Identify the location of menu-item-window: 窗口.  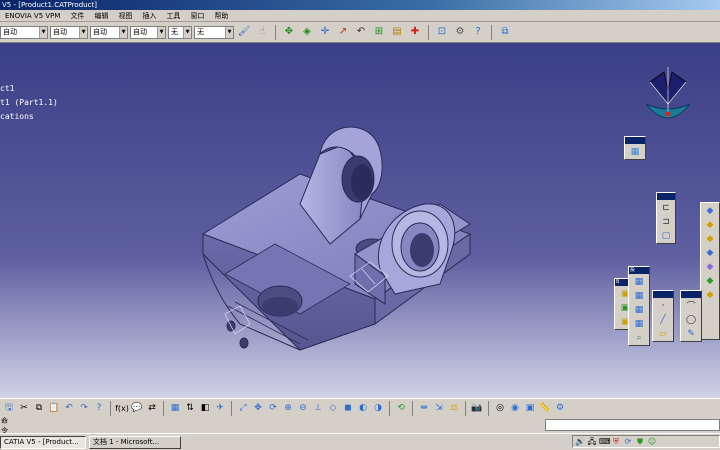
(197, 16).